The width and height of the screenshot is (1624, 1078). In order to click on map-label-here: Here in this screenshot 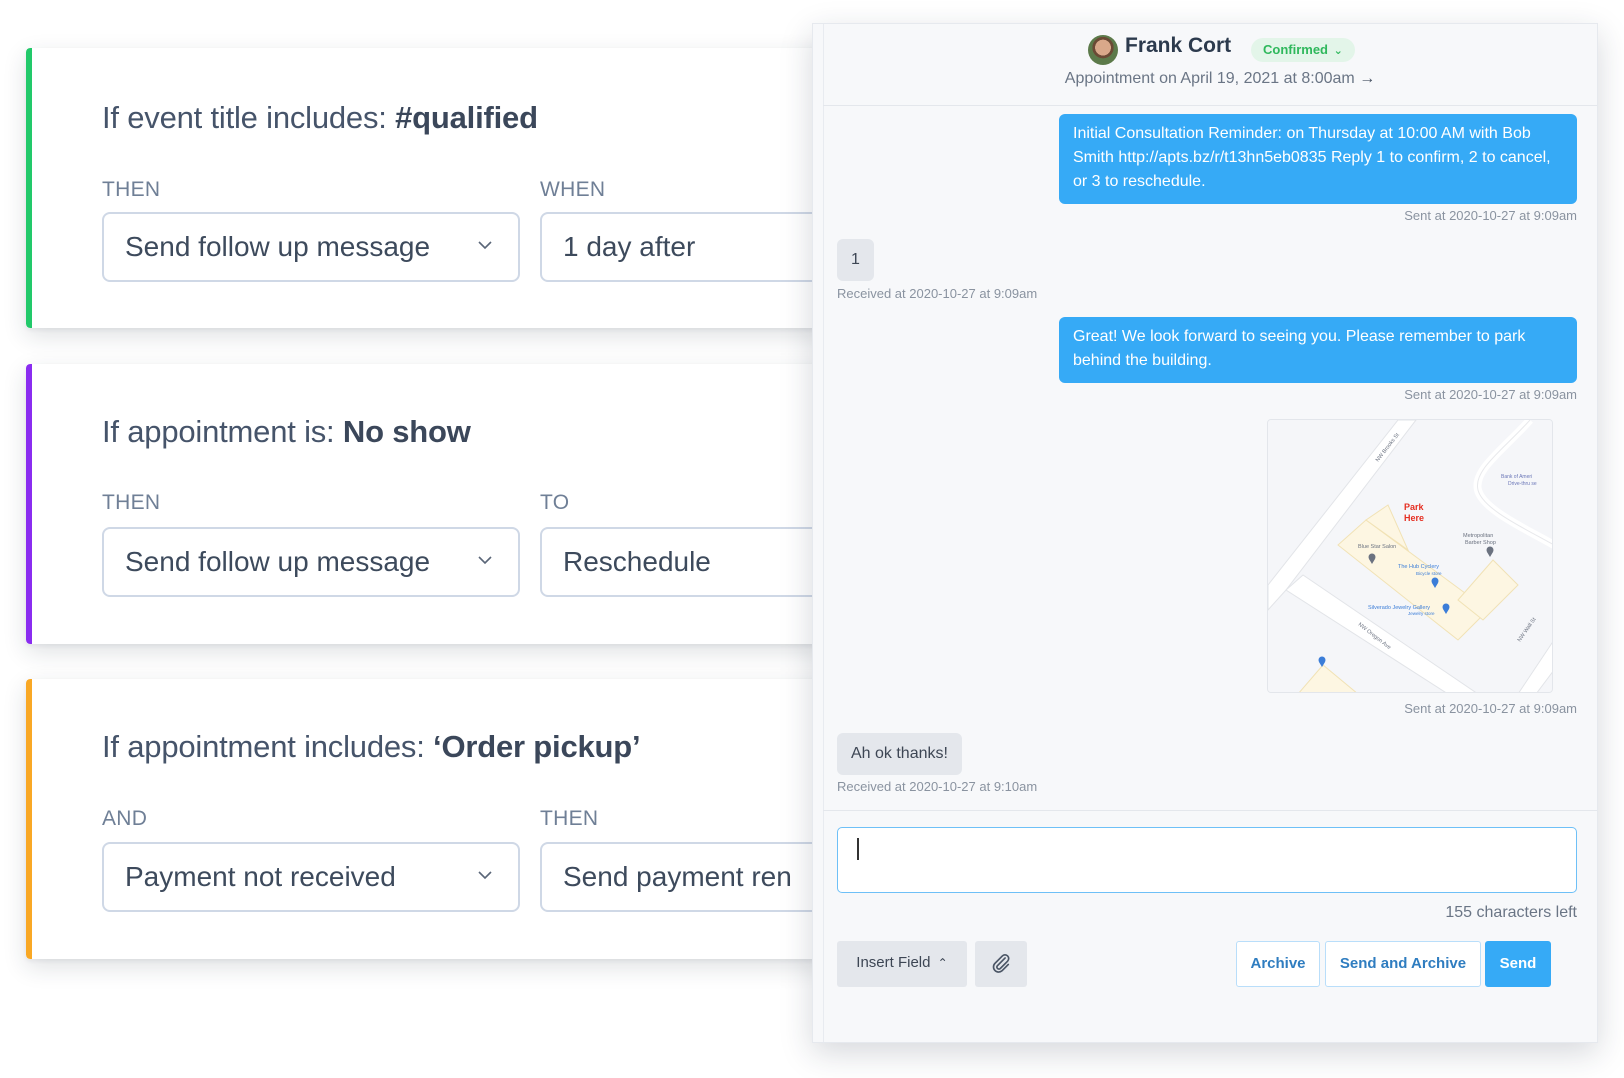, I will do `click(1414, 518)`.